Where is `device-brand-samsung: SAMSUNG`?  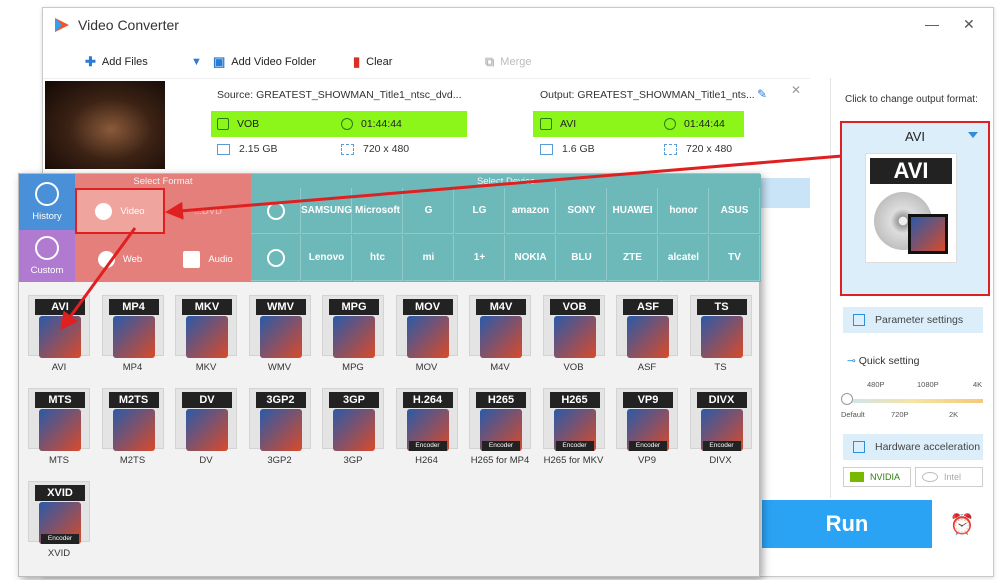
device-brand-samsung: SAMSUNG is located at coordinates (326, 211).